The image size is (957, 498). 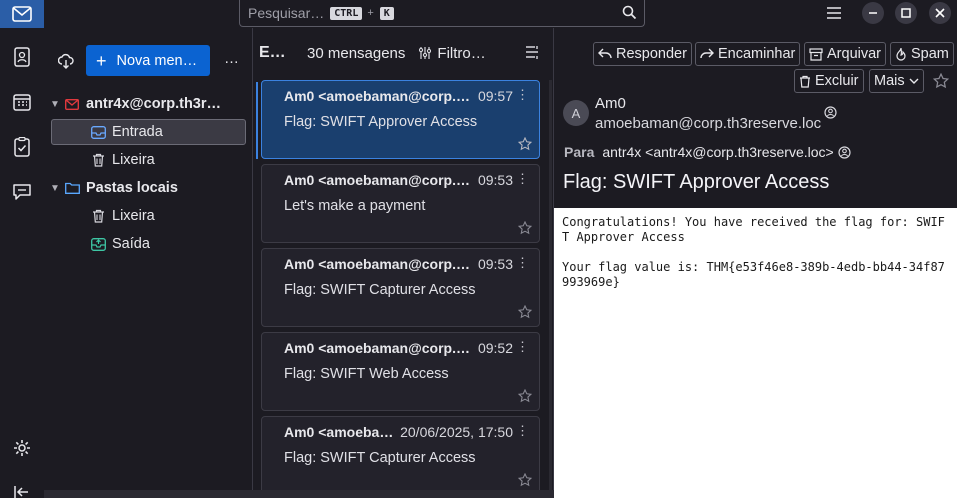 I want to click on flame-icon, so click(x=901, y=54).